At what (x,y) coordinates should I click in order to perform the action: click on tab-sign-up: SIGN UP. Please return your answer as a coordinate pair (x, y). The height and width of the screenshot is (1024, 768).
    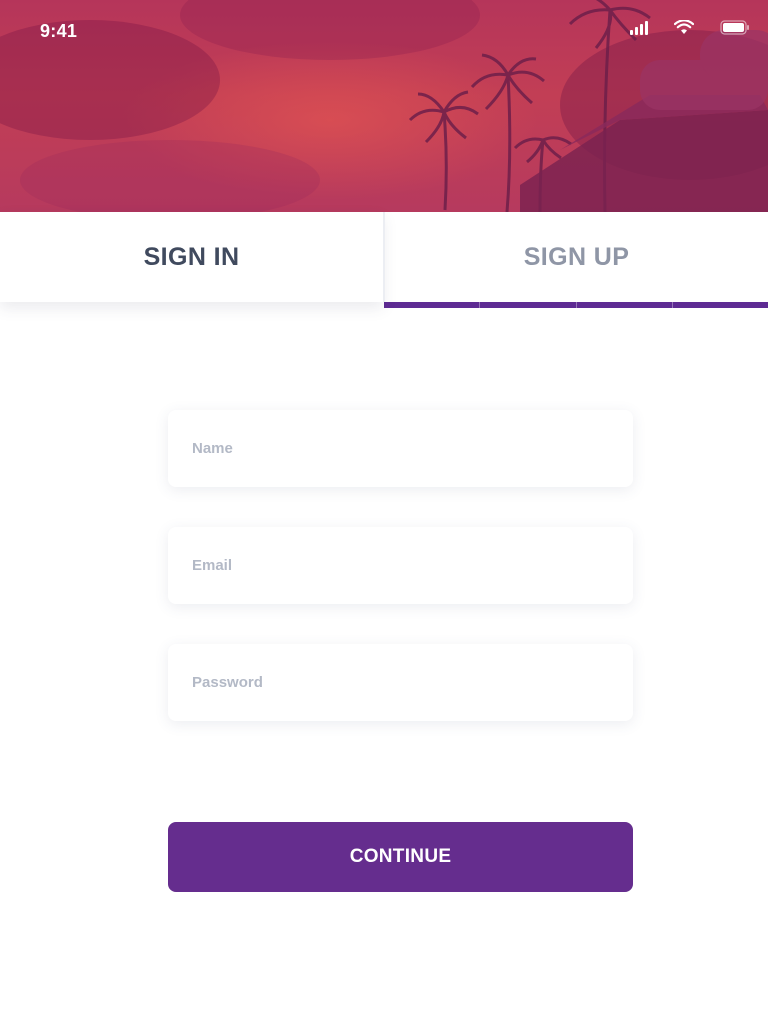
    Looking at the image, I should click on (576, 257).